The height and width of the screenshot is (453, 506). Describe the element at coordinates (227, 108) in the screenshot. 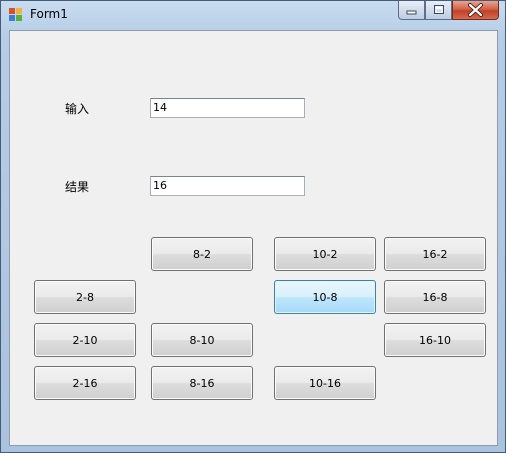

I see `input-textbox: 14` at that location.